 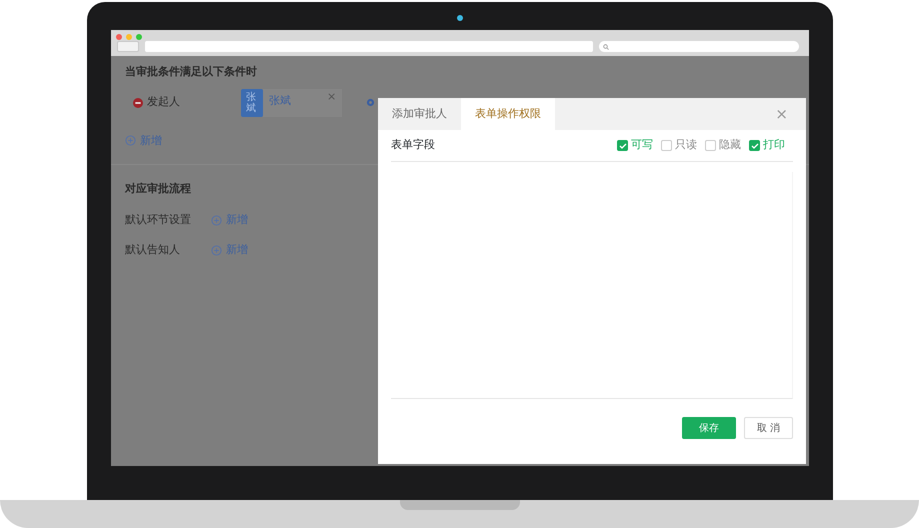 I want to click on maximize-window-icon, so click(x=139, y=37).